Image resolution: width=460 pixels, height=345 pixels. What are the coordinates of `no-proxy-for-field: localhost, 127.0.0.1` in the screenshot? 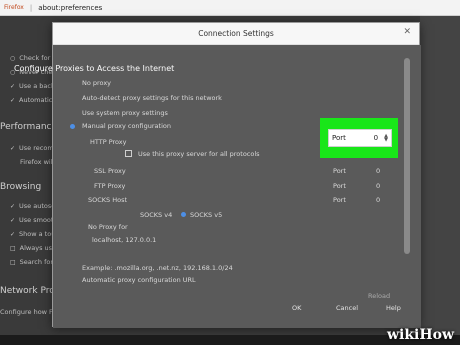 It's located at (124, 240).